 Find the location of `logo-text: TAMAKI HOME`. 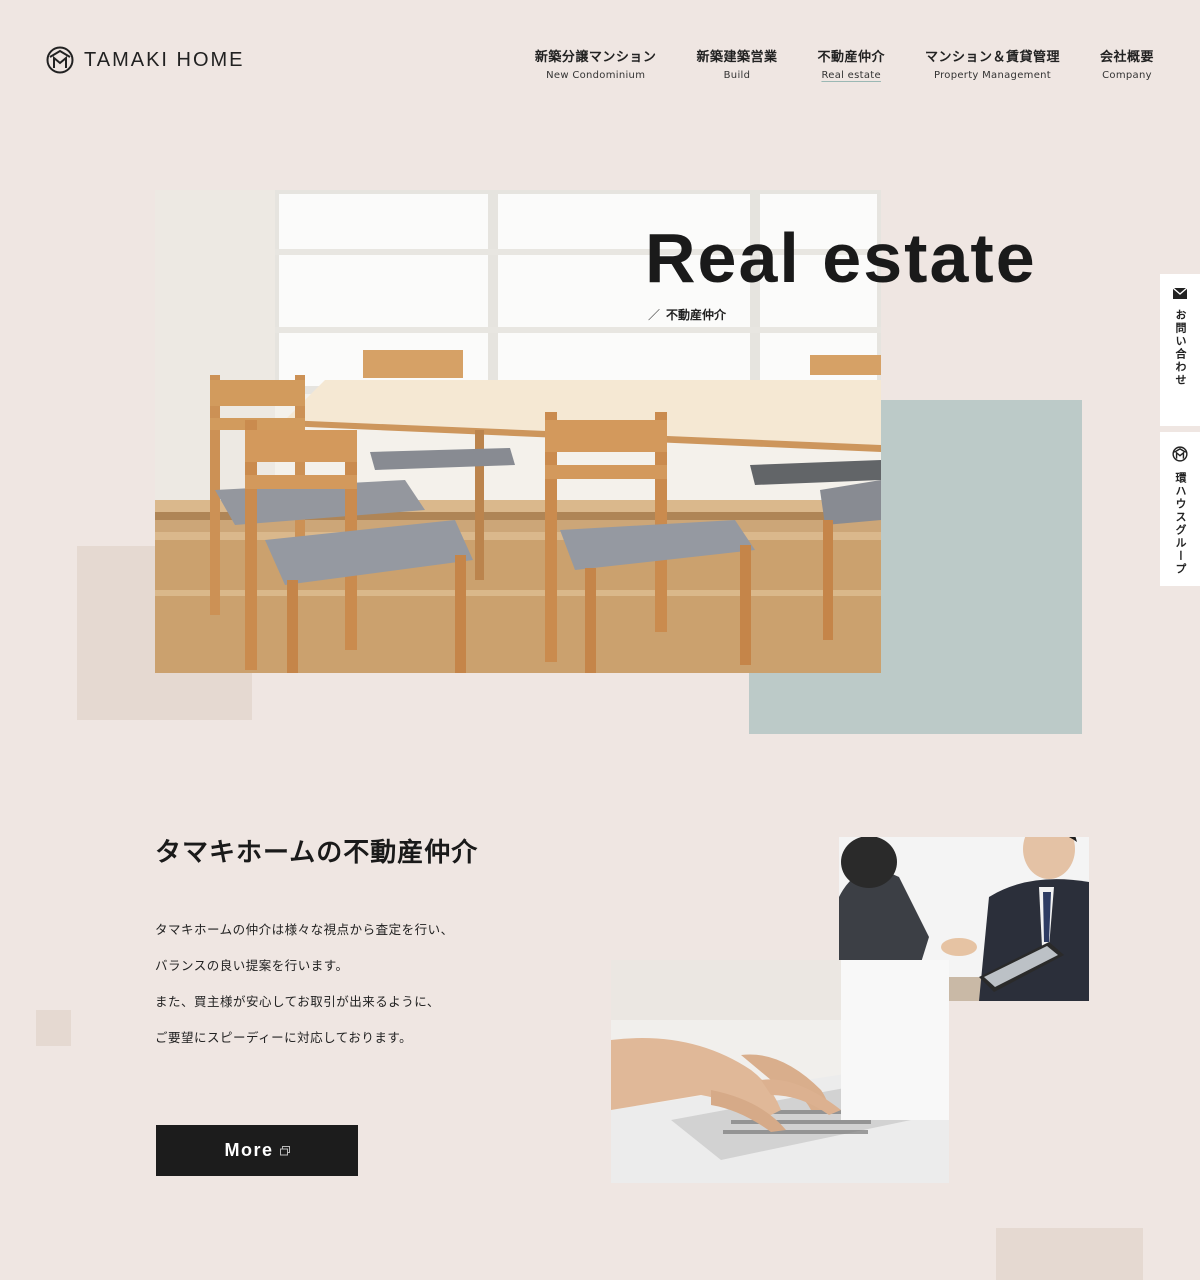

logo-text: TAMAKI HOME is located at coordinates (164, 59).